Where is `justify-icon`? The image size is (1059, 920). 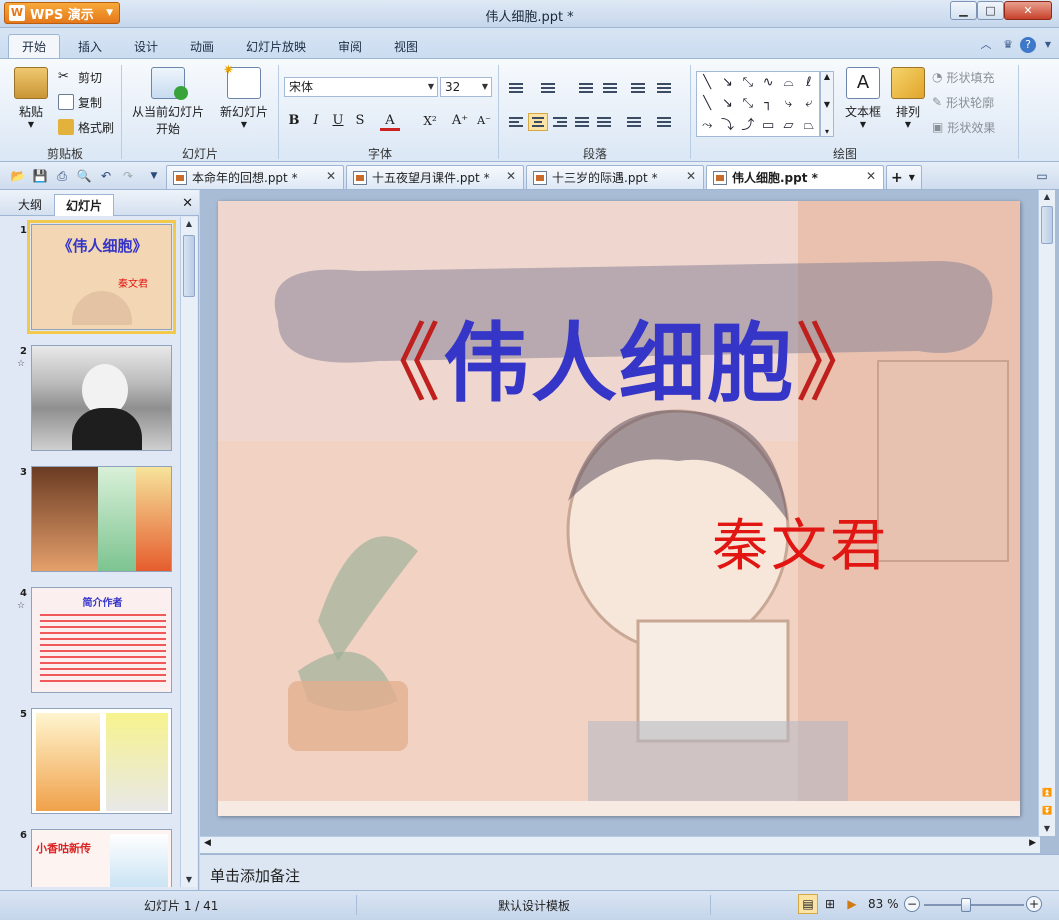 justify-icon is located at coordinates (582, 122).